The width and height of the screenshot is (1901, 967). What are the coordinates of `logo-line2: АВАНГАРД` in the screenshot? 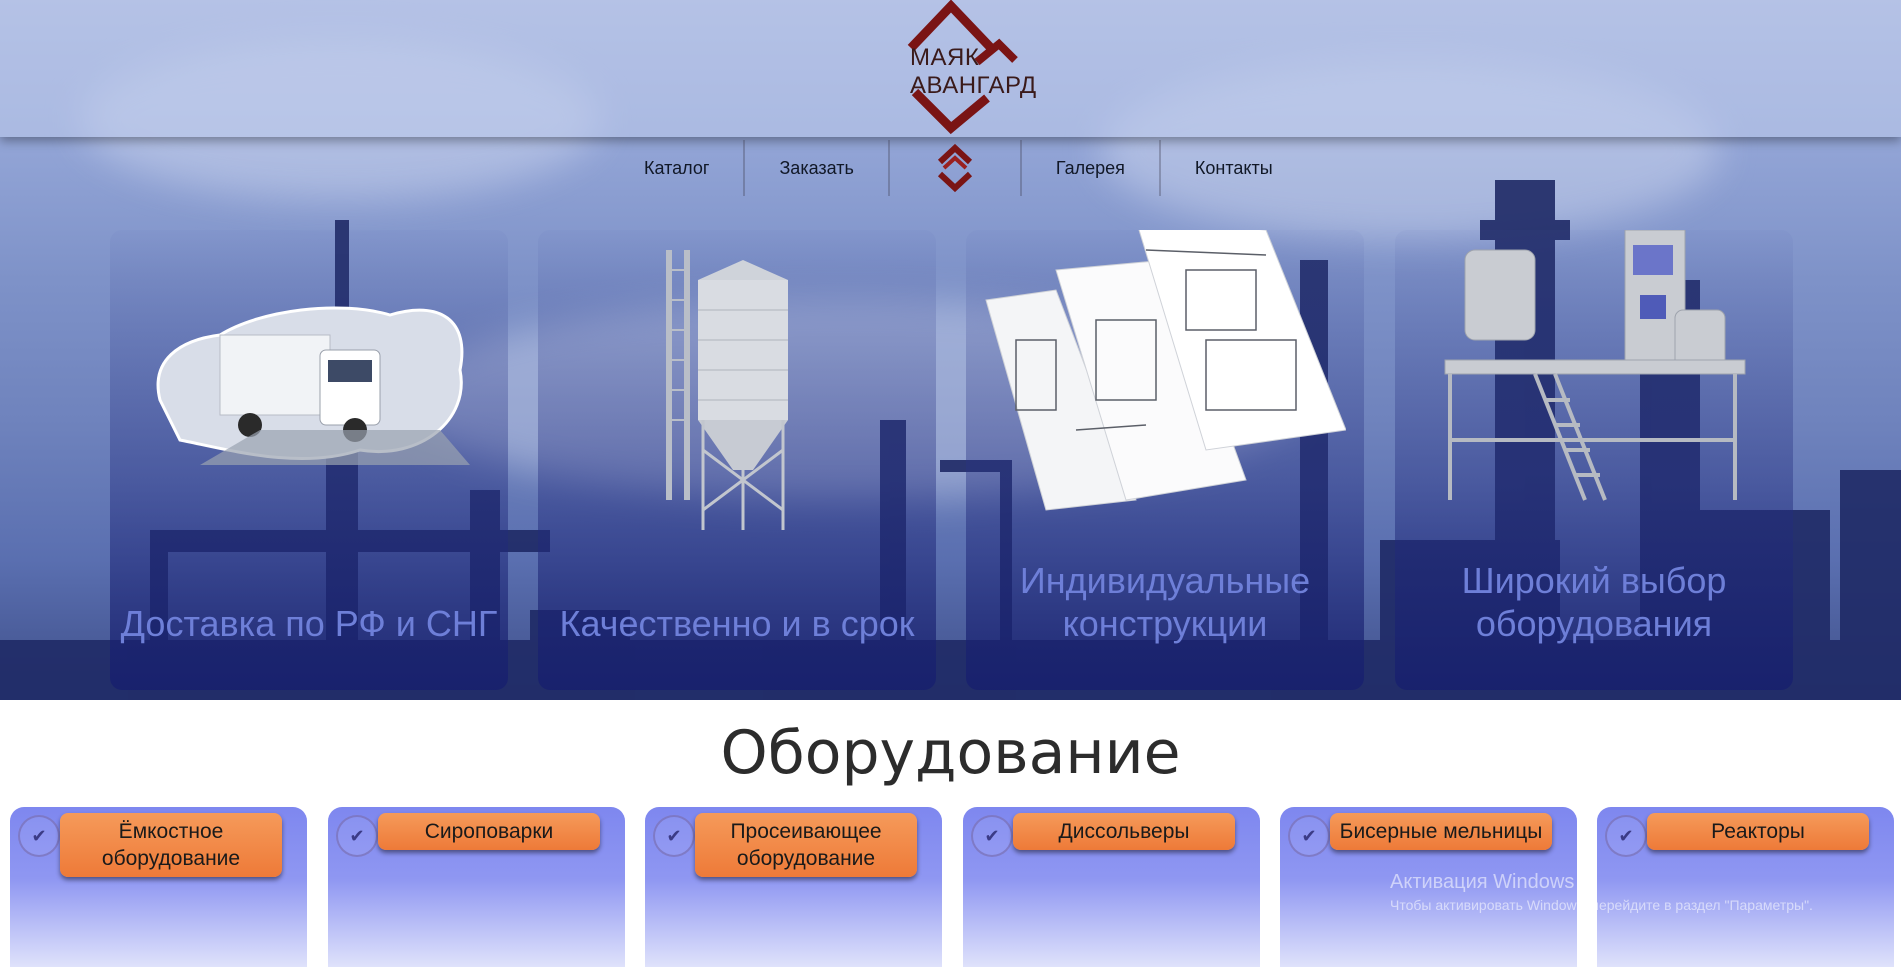 It's located at (973, 85).